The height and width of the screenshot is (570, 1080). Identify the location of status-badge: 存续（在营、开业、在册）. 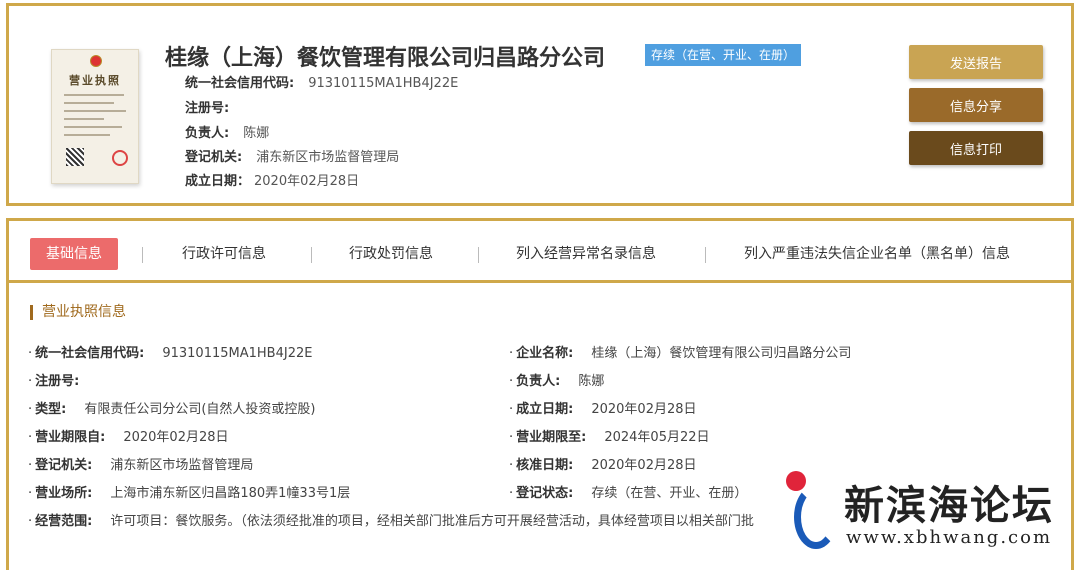
(723, 55).